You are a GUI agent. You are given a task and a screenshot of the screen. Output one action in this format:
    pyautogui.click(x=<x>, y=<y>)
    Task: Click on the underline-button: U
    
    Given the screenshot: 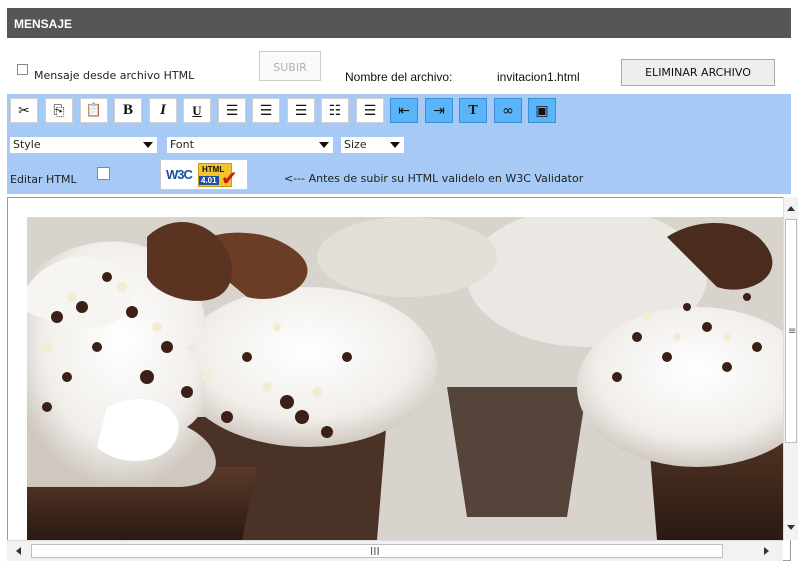 What is the action you would take?
    pyautogui.click(x=197, y=110)
    